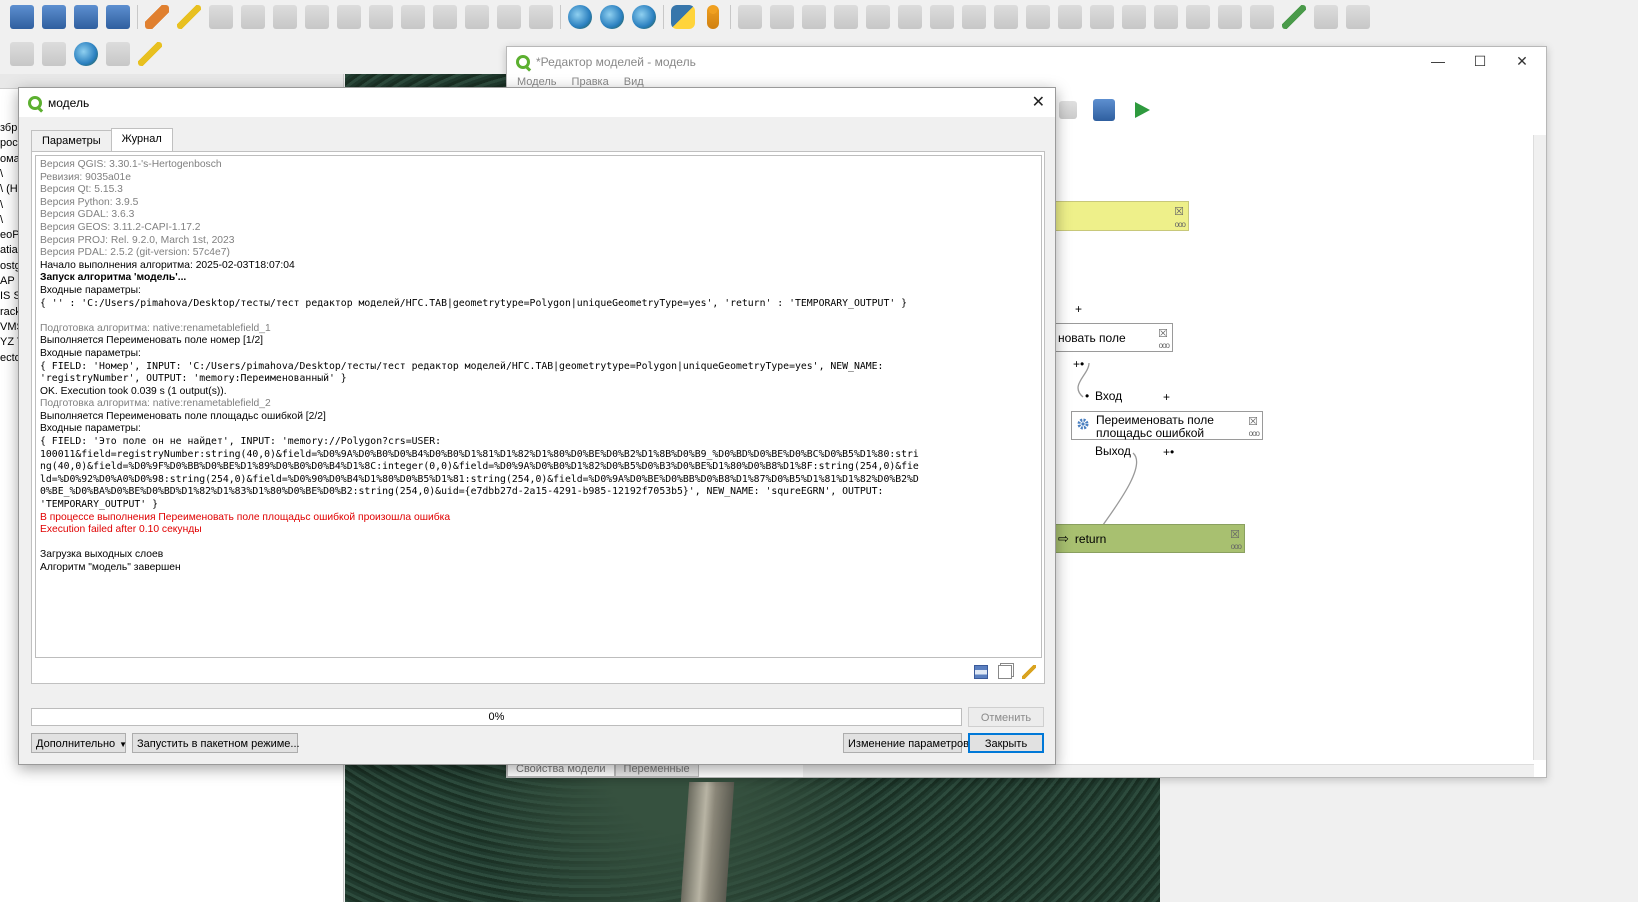 This screenshot has height=902, width=1638. I want to click on rotate-point-icon, so click(1198, 17).